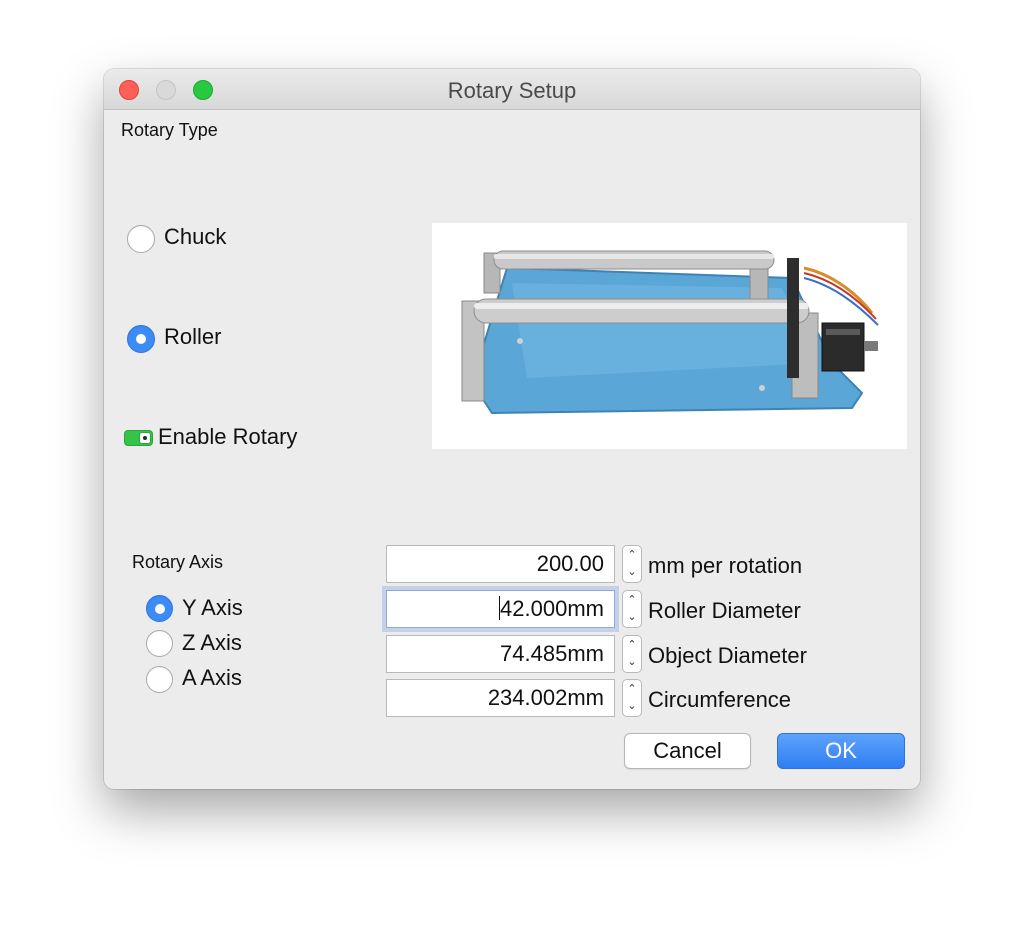  Describe the element at coordinates (192, 337) in the screenshot. I see `roller-radio-label: Roller` at that location.